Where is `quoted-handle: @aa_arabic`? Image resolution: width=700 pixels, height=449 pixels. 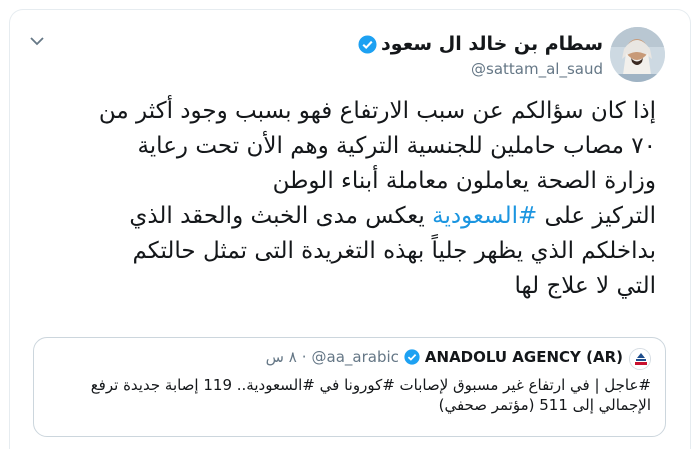 quoted-handle: @aa_arabic is located at coordinates (355, 357).